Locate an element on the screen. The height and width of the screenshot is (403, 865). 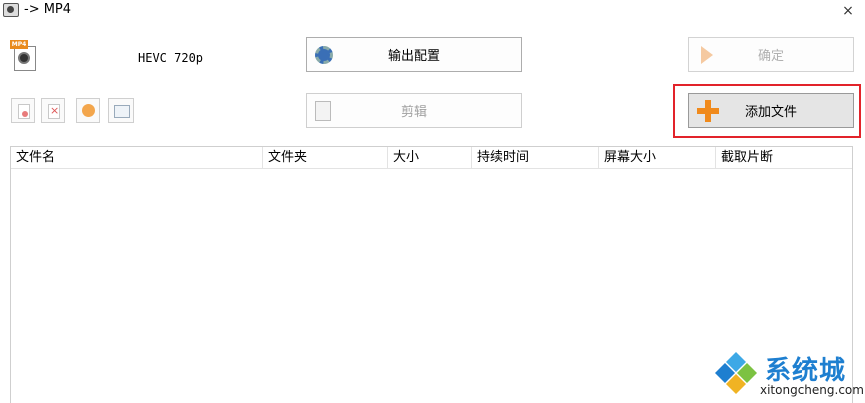
window-button is located at coordinates (121, 110).